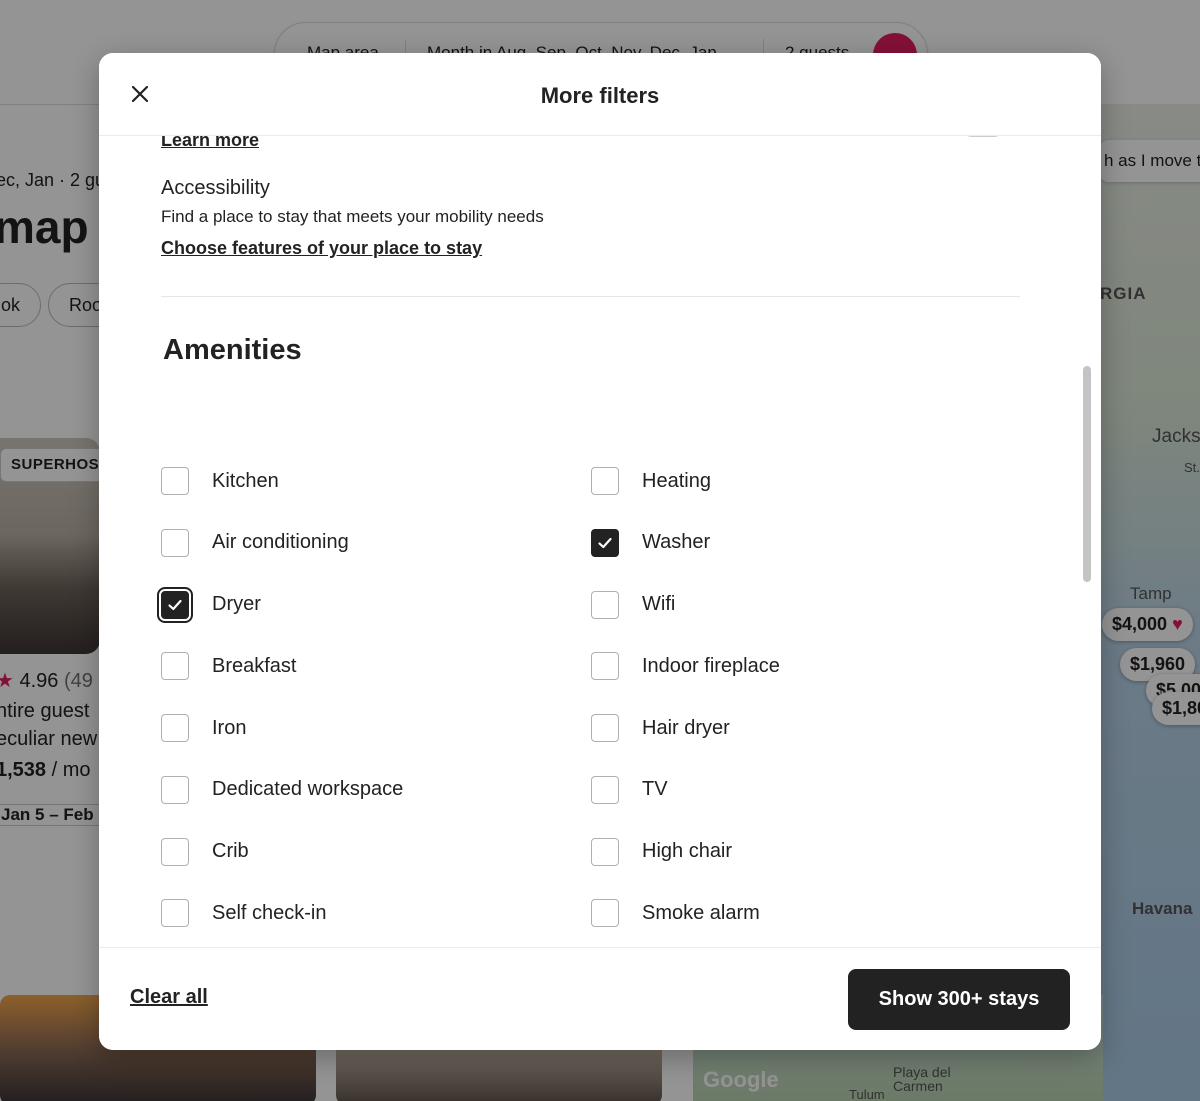  What do you see at coordinates (236, 604) in the screenshot?
I see `amenity-label: Dryer` at bounding box center [236, 604].